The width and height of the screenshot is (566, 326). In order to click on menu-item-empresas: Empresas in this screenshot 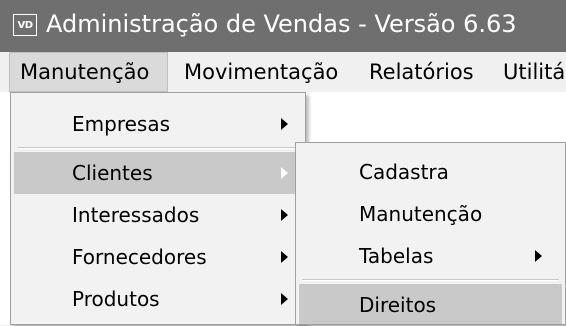, I will do `click(158, 124)`.